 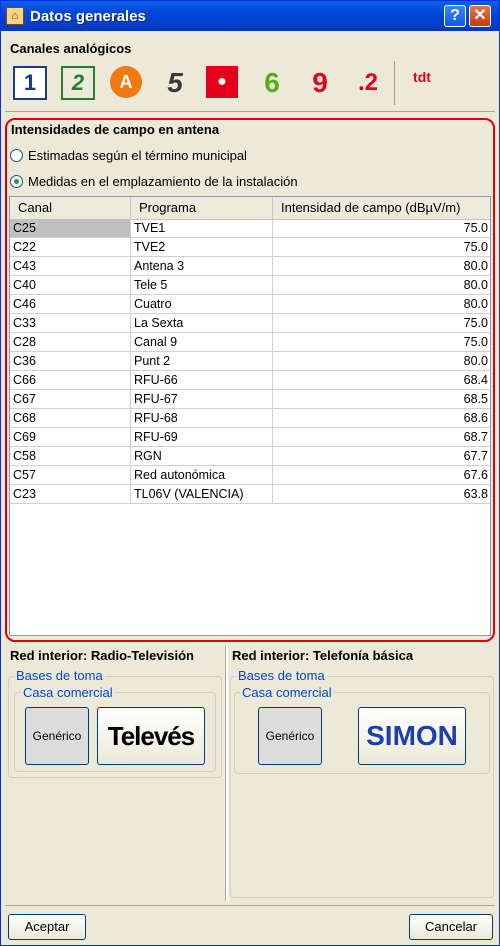 I want to click on toolbar-separator, so click(x=394, y=83).